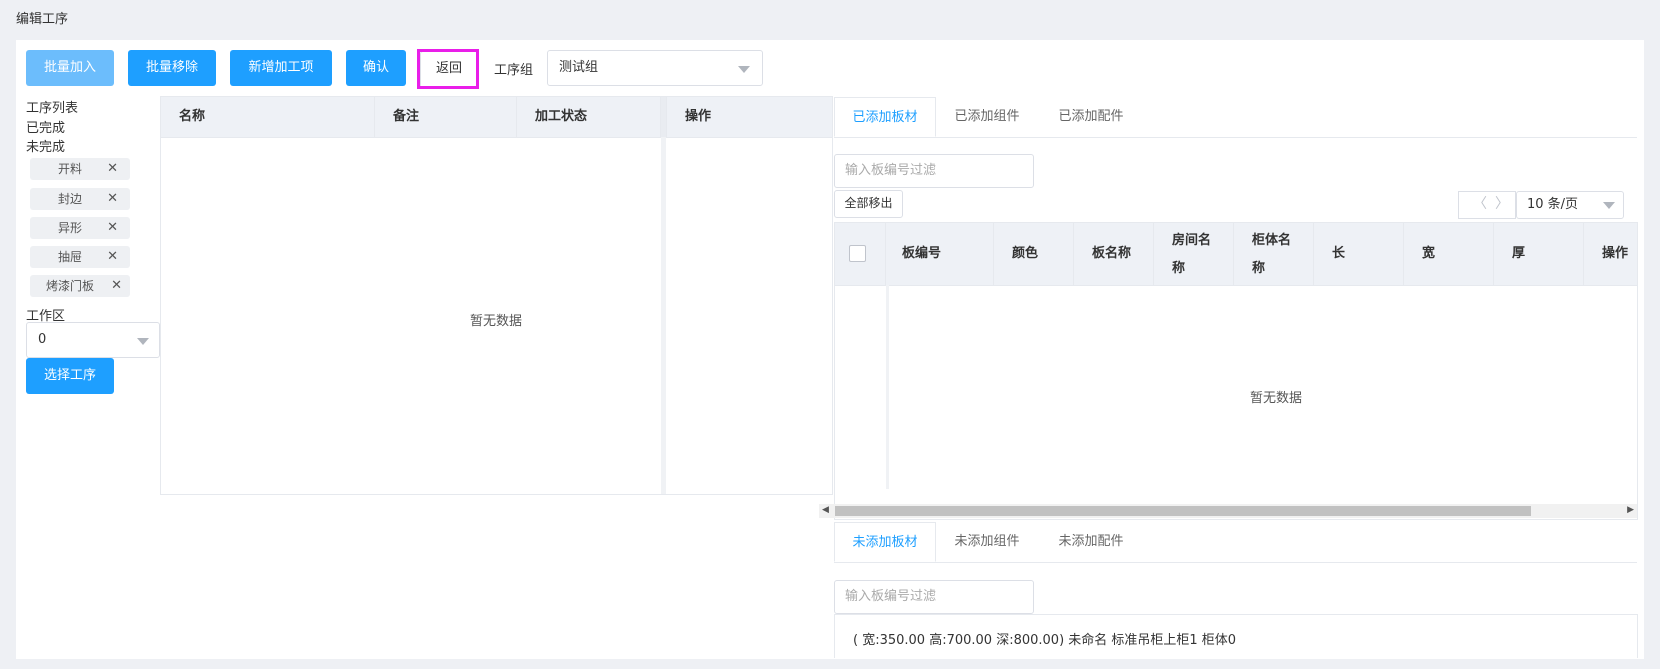 The width and height of the screenshot is (1660, 669). What do you see at coordinates (1539, 254) in the screenshot?
I see `column-header: 厚` at bounding box center [1539, 254].